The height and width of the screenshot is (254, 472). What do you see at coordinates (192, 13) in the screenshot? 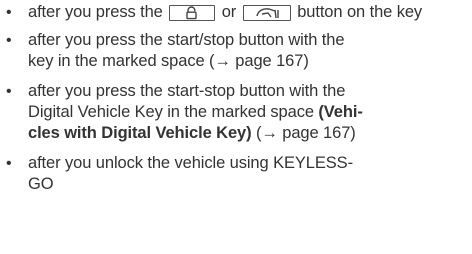
I see `lock-key-icon` at bounding box center [192, 13].